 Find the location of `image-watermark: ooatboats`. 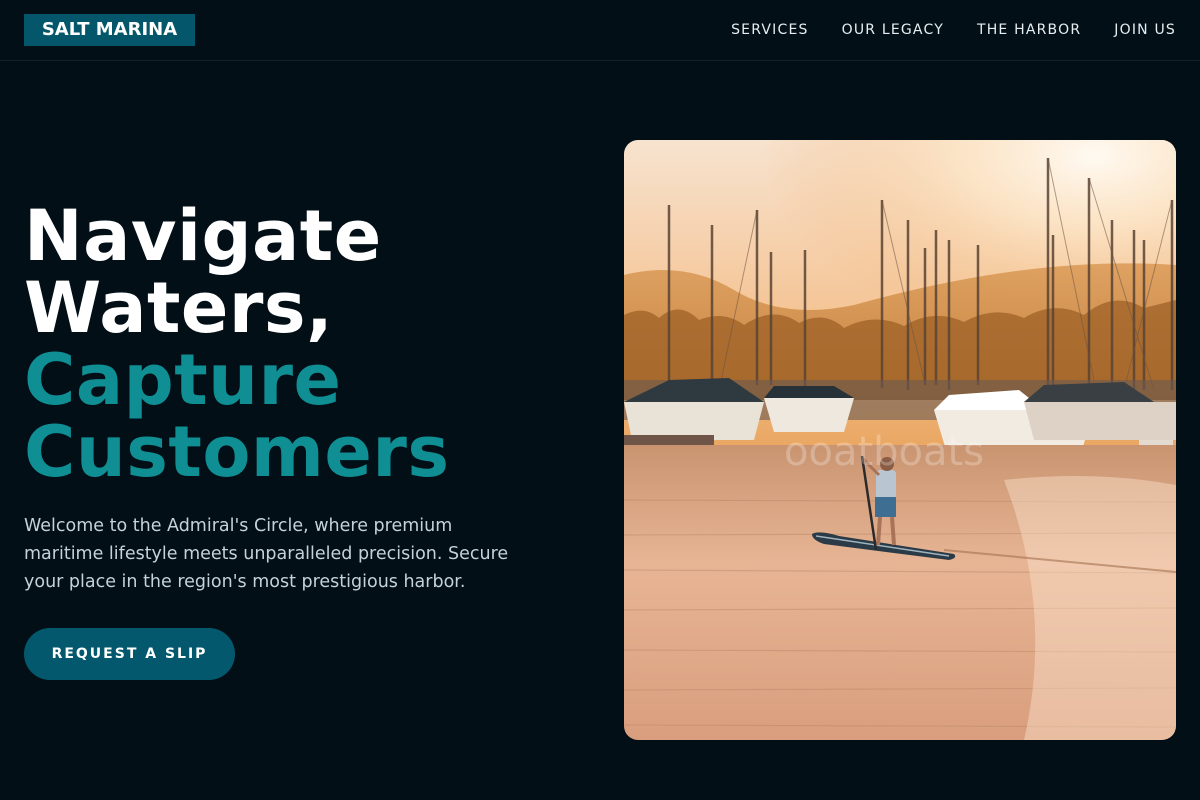

image-watermark: ooatboats is located at coordinates (884, 452).